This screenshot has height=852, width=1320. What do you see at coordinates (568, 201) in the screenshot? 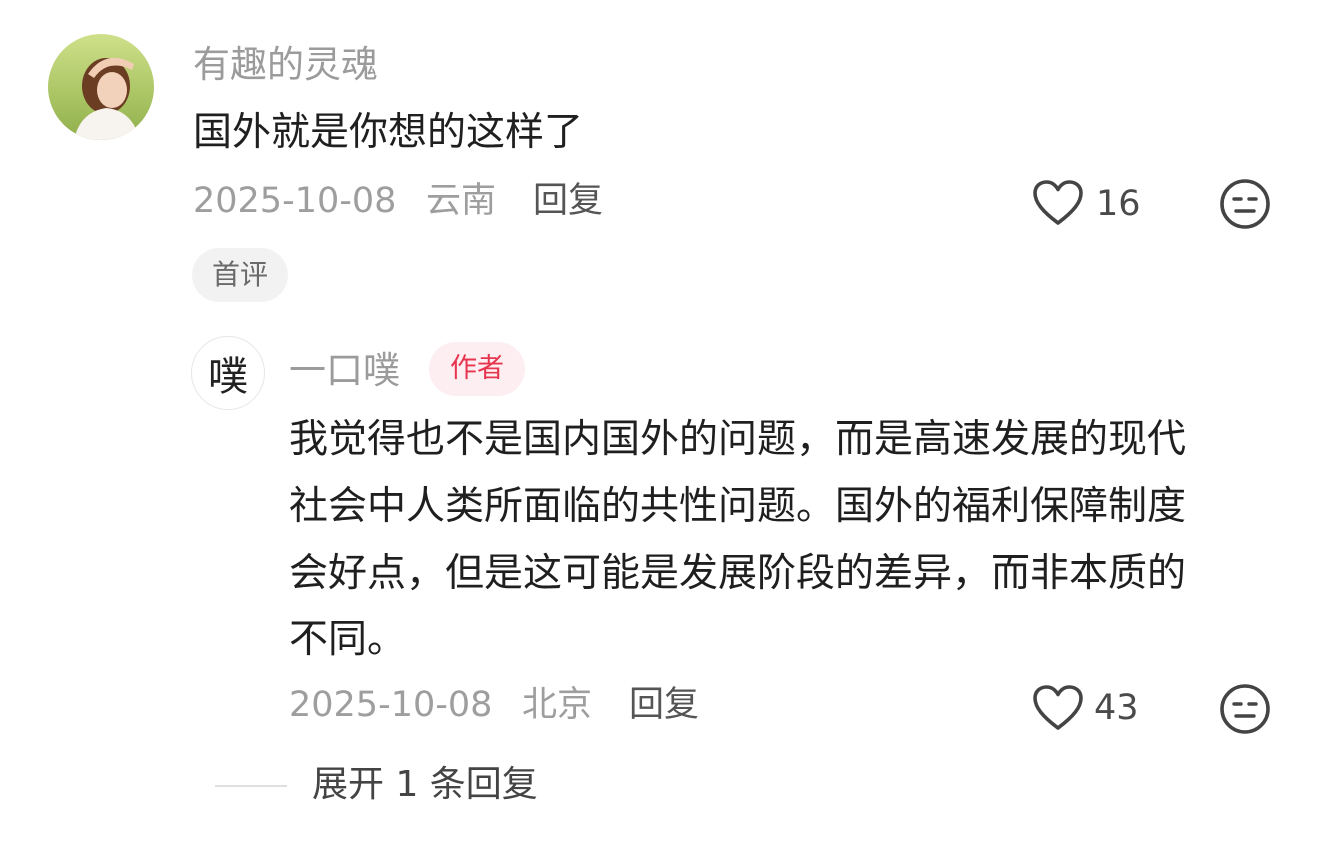
I see `comment-reply-button: 回复` at bounding box center [568, 201].